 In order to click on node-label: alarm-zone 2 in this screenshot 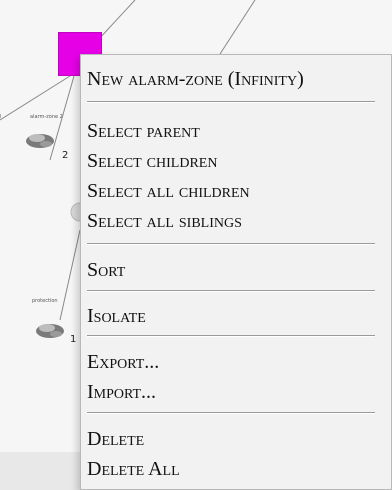, I will do `click(46, 117)`.